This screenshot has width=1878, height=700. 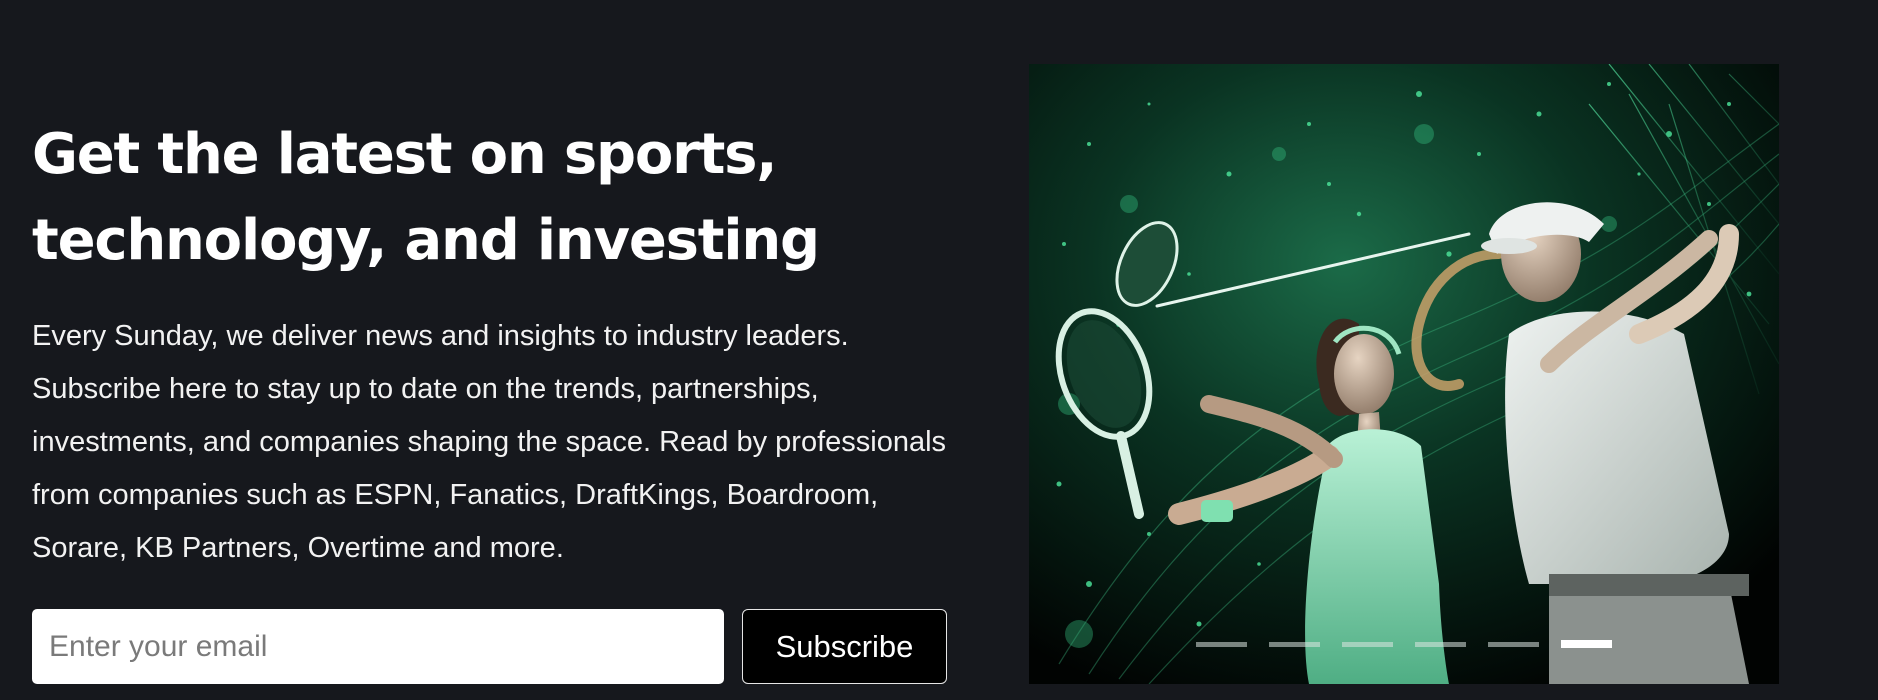 What do you see at coordinates (378, 646) in the screenshot?
I see `email-field` at bounding box center [378, 646].